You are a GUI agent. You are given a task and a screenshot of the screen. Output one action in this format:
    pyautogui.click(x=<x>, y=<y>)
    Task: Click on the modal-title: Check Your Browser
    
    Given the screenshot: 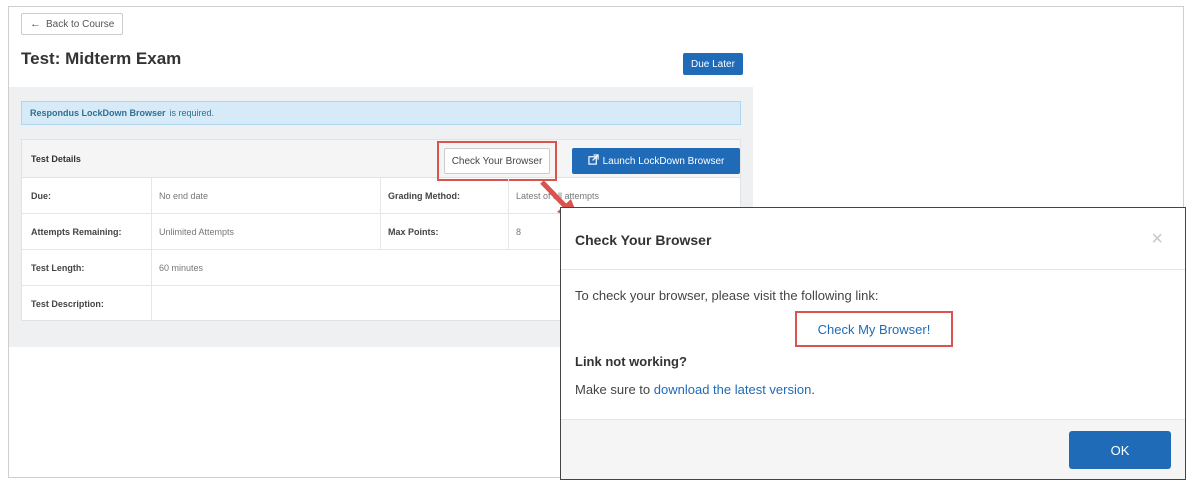 What is the action you would take?
    pyautogui.click(x=643, y=240)
    